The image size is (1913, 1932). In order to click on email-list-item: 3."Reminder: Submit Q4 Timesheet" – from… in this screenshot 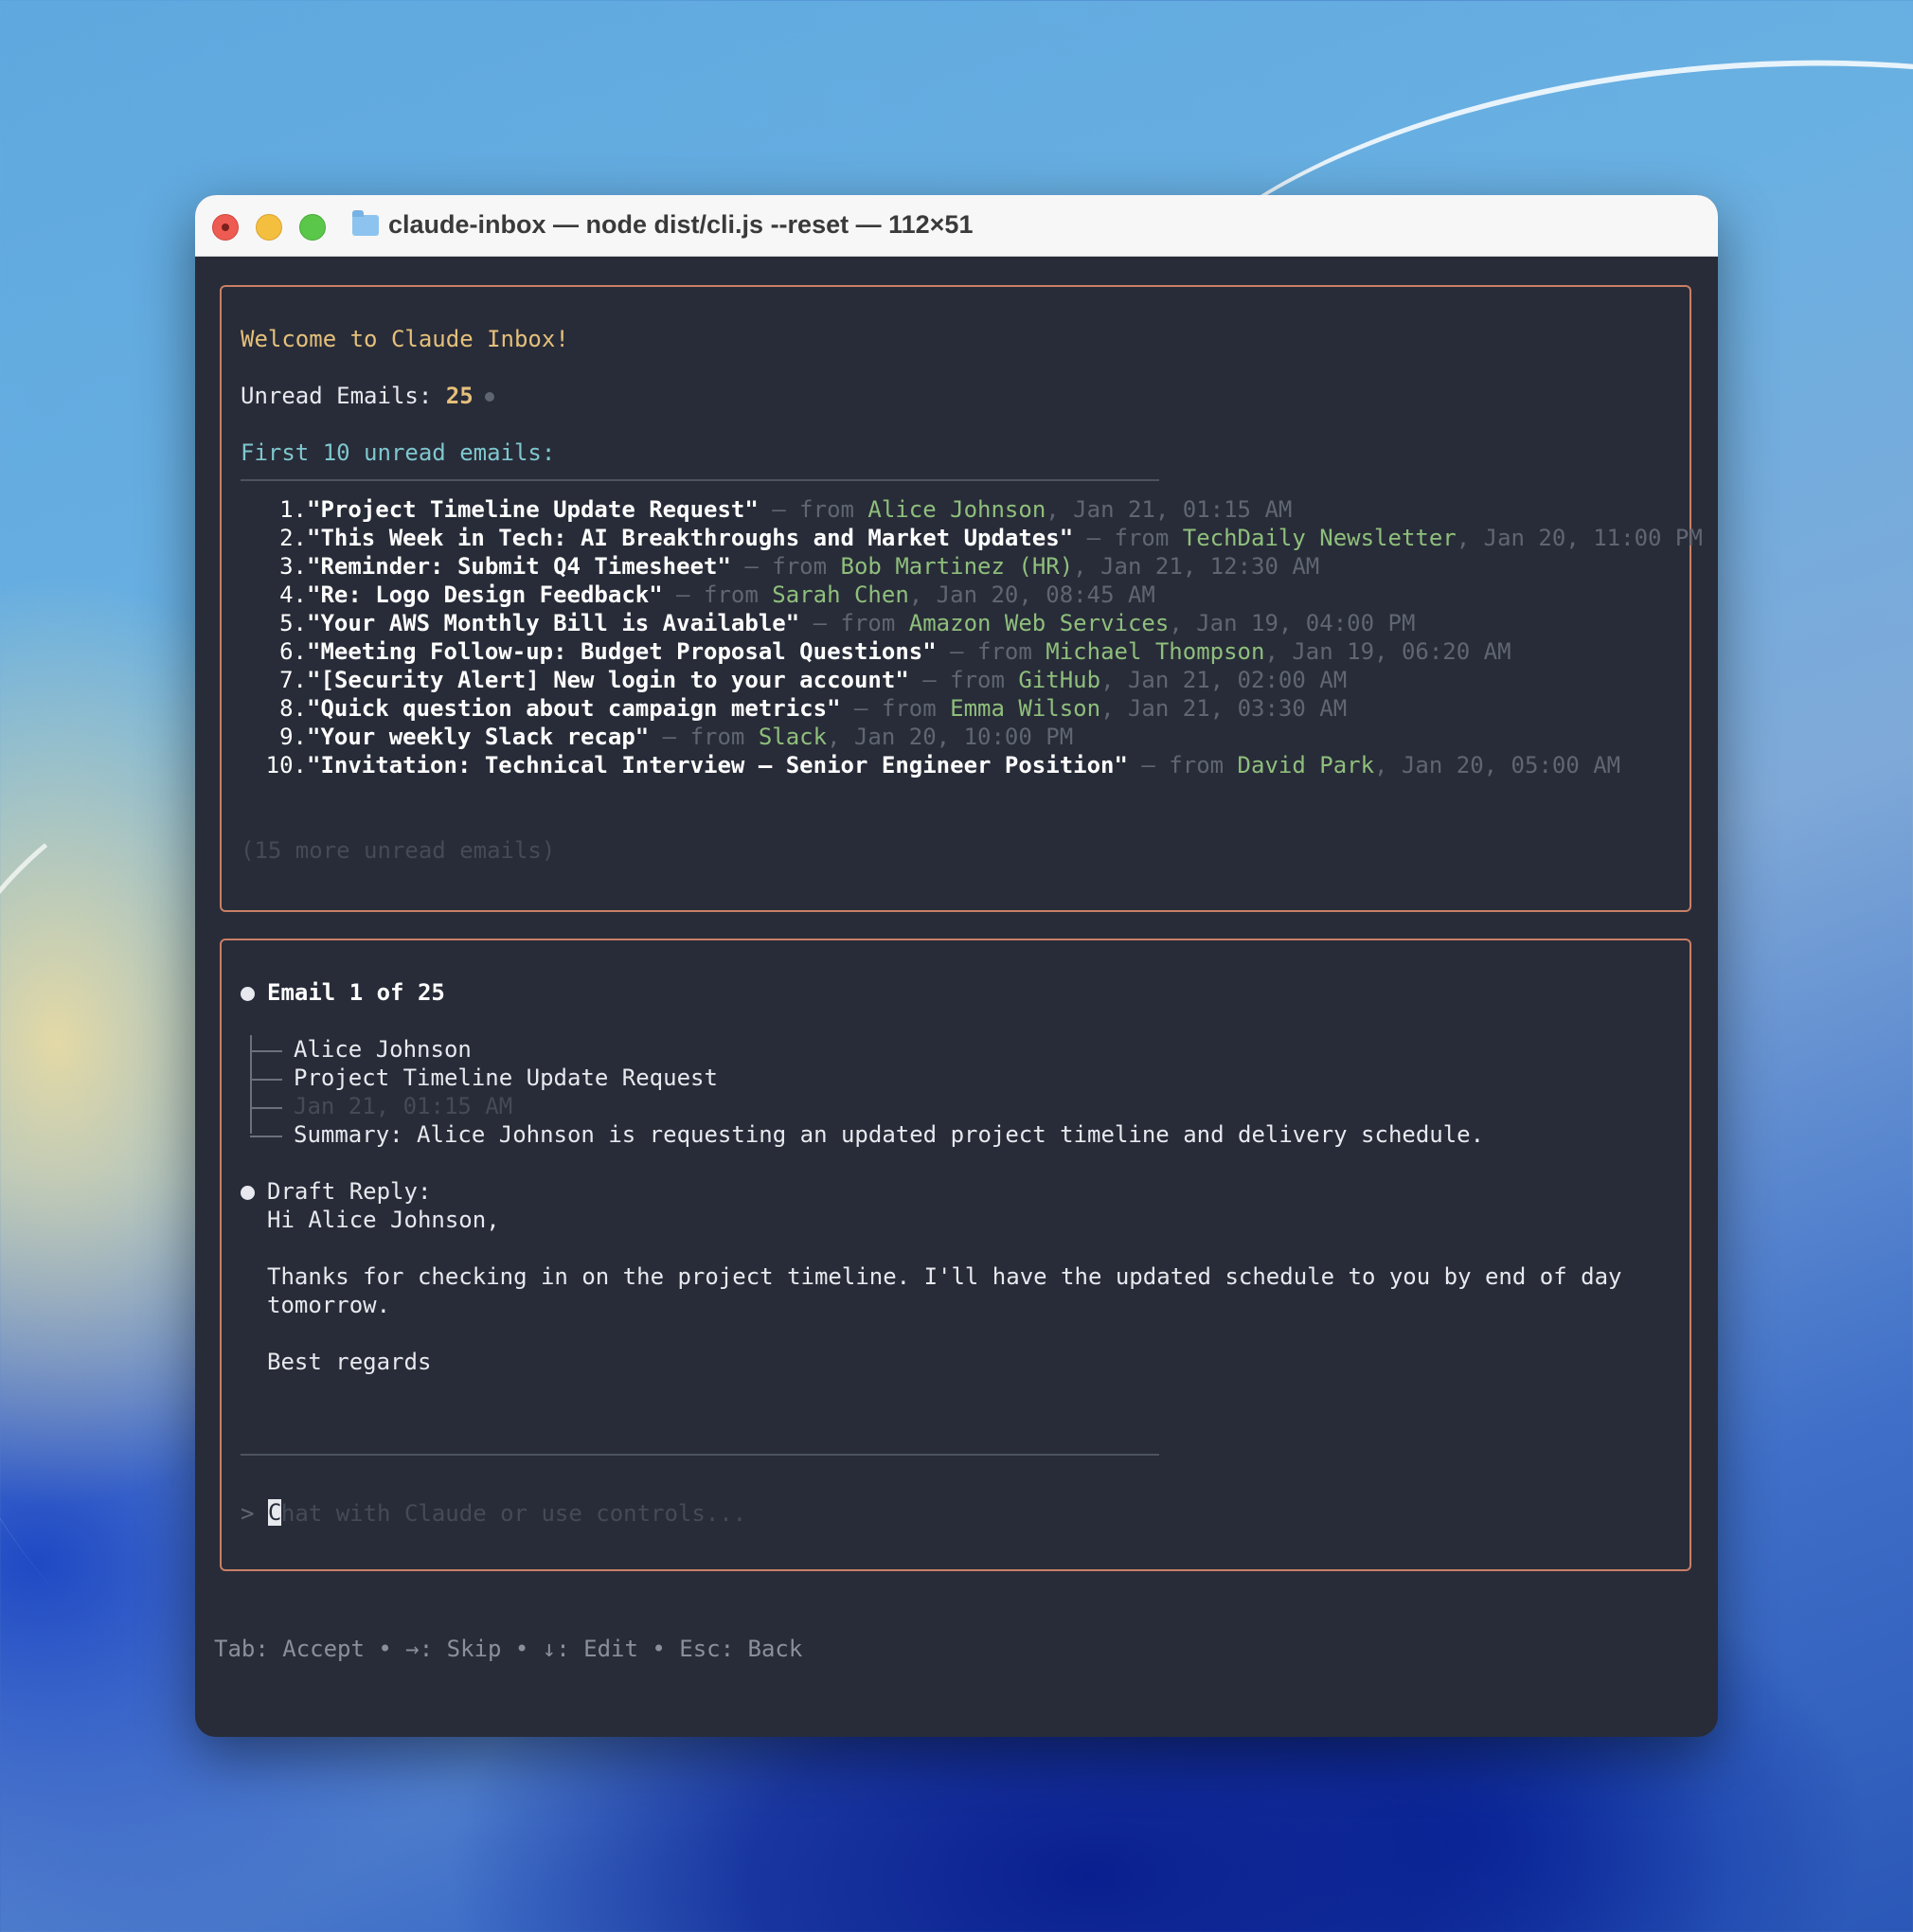, I will do `click(780, 566)`.